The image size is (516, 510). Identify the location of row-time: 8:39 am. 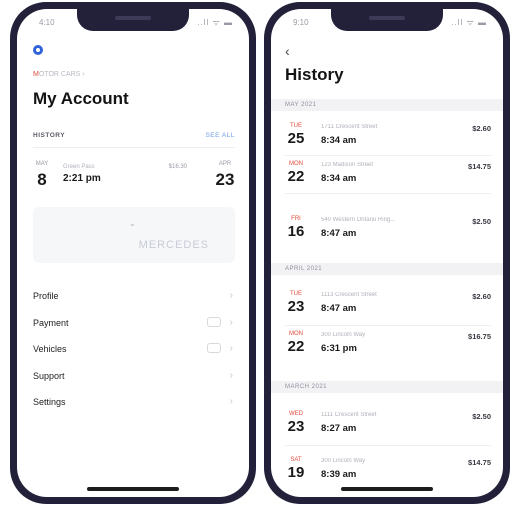
(339, 474).